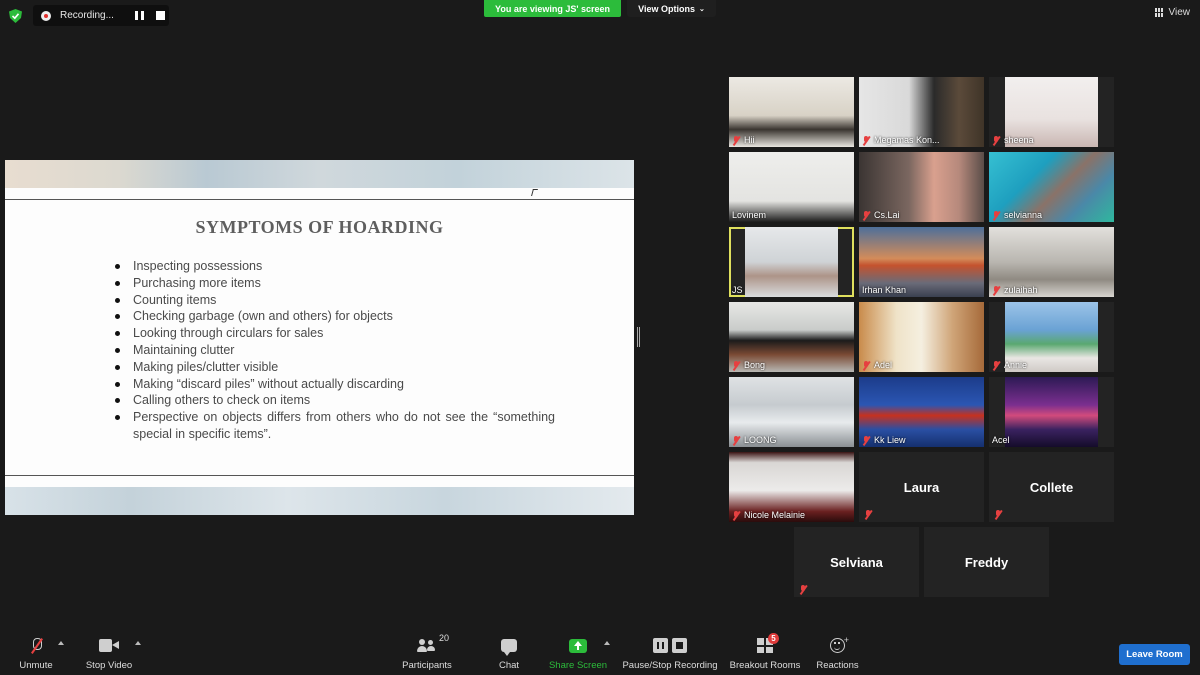 The image size is (1200, 675). Describe the element at coordinates (139, 15) in the screenshot. I see `pause-recording-icon` at that location.